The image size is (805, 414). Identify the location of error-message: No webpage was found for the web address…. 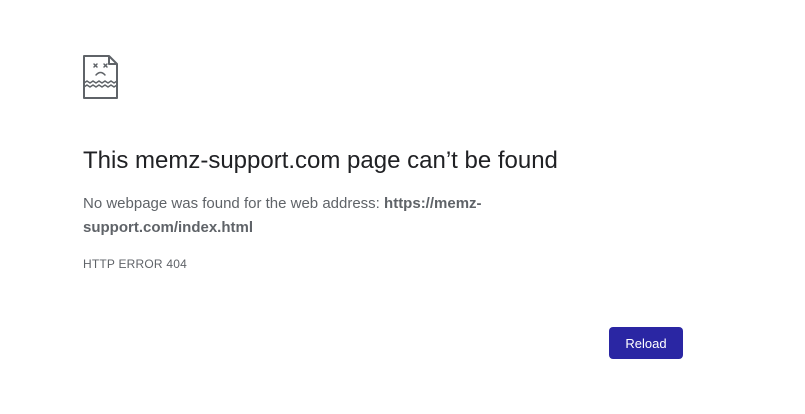
(303, 216).